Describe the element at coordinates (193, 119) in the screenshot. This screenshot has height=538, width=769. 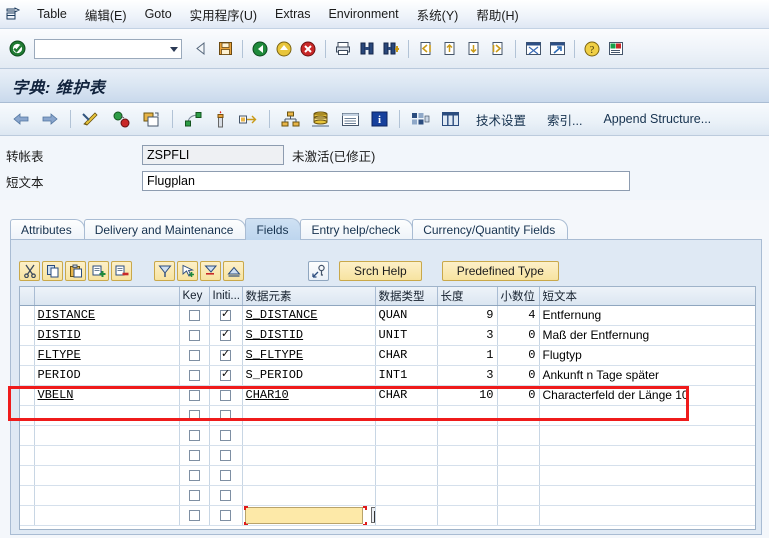
I see `extended-check-icon` at that location.